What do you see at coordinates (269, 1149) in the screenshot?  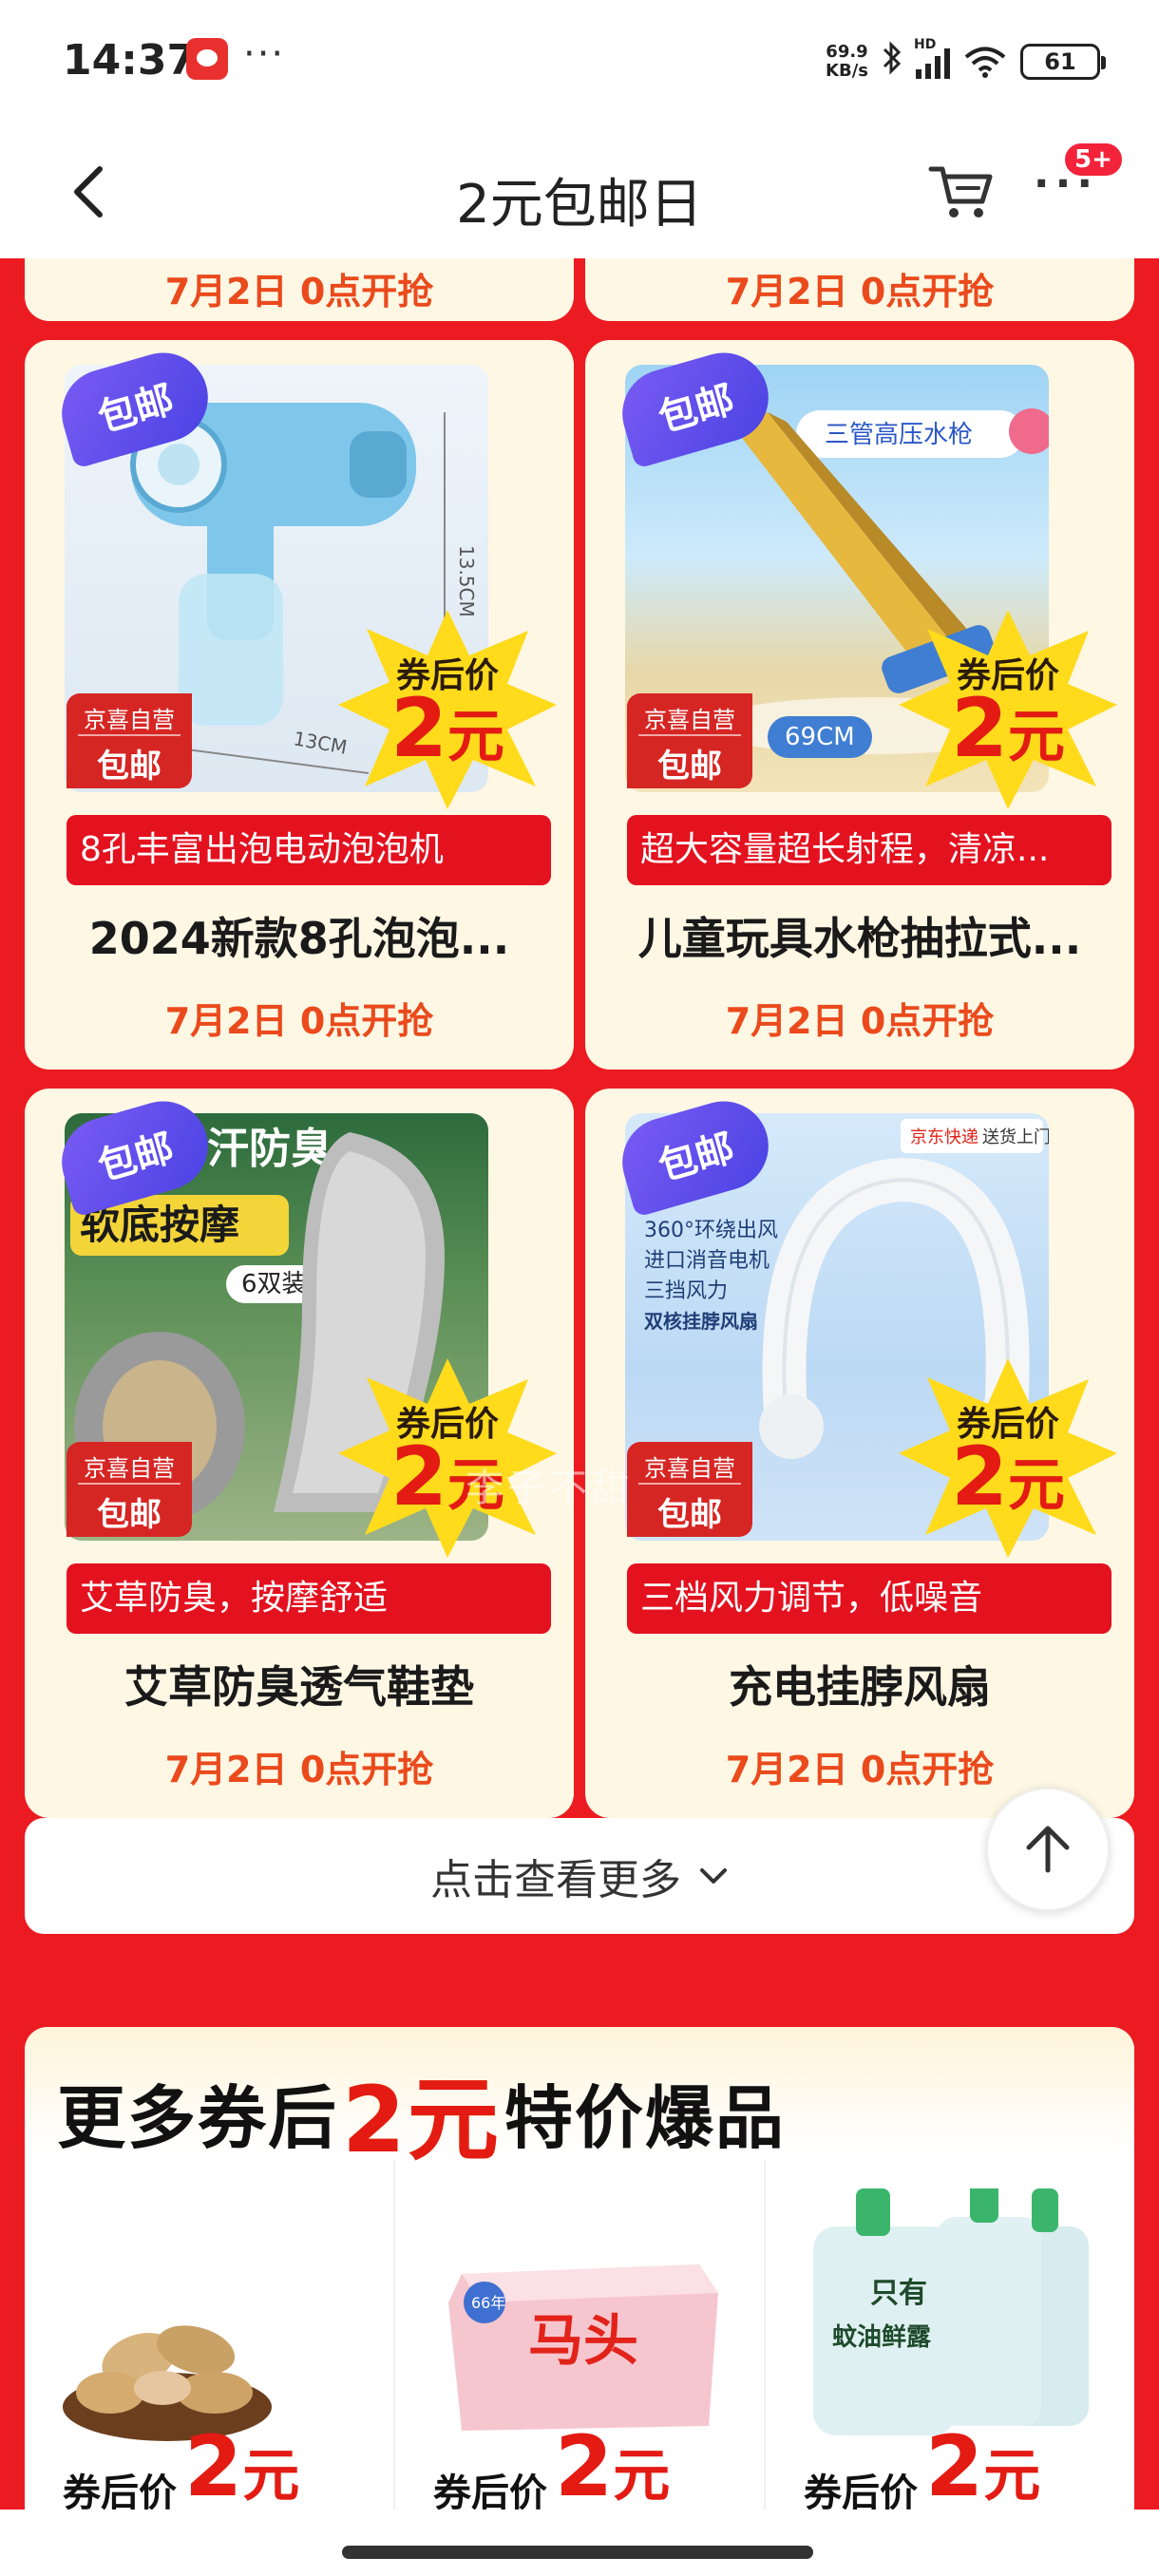 I see `image-product-label: 汗防臭` at bounding box center [269, 1149].